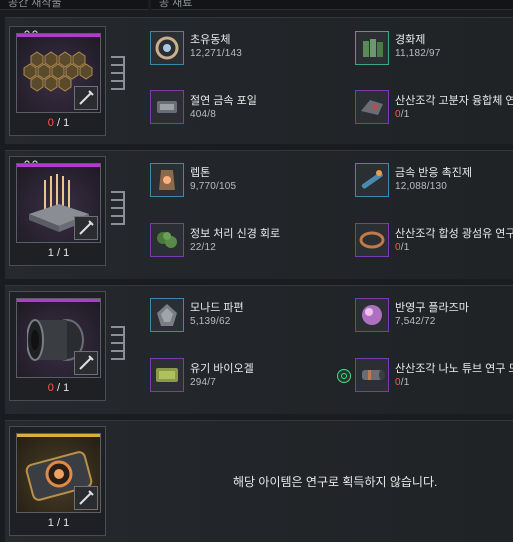 Image resolution: width=513 pixels, height=542 pixels. I want to click on header: 공간 재작물 공 재료, so click(256, 5).